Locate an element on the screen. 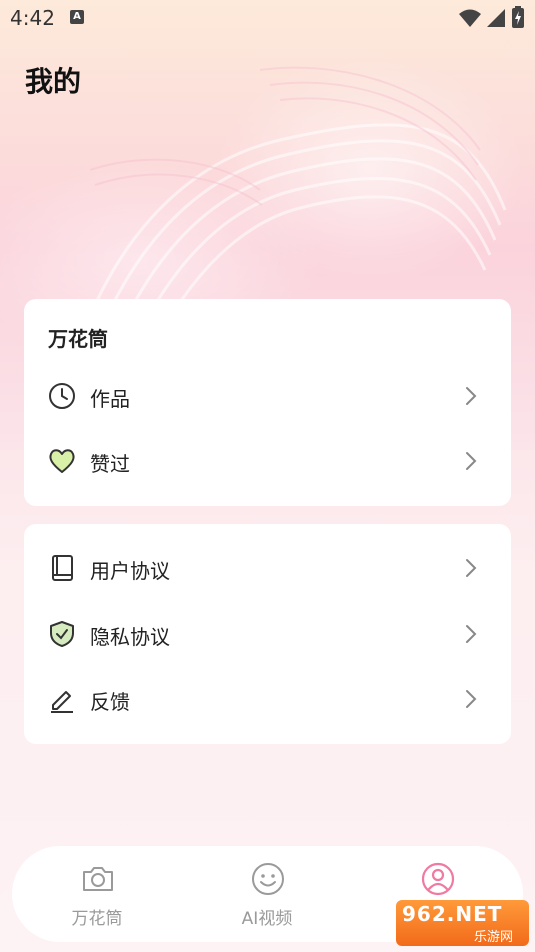 This screenshot has width=535, height=952. section-title: 万花筒 is located at coordinates (78, 339).